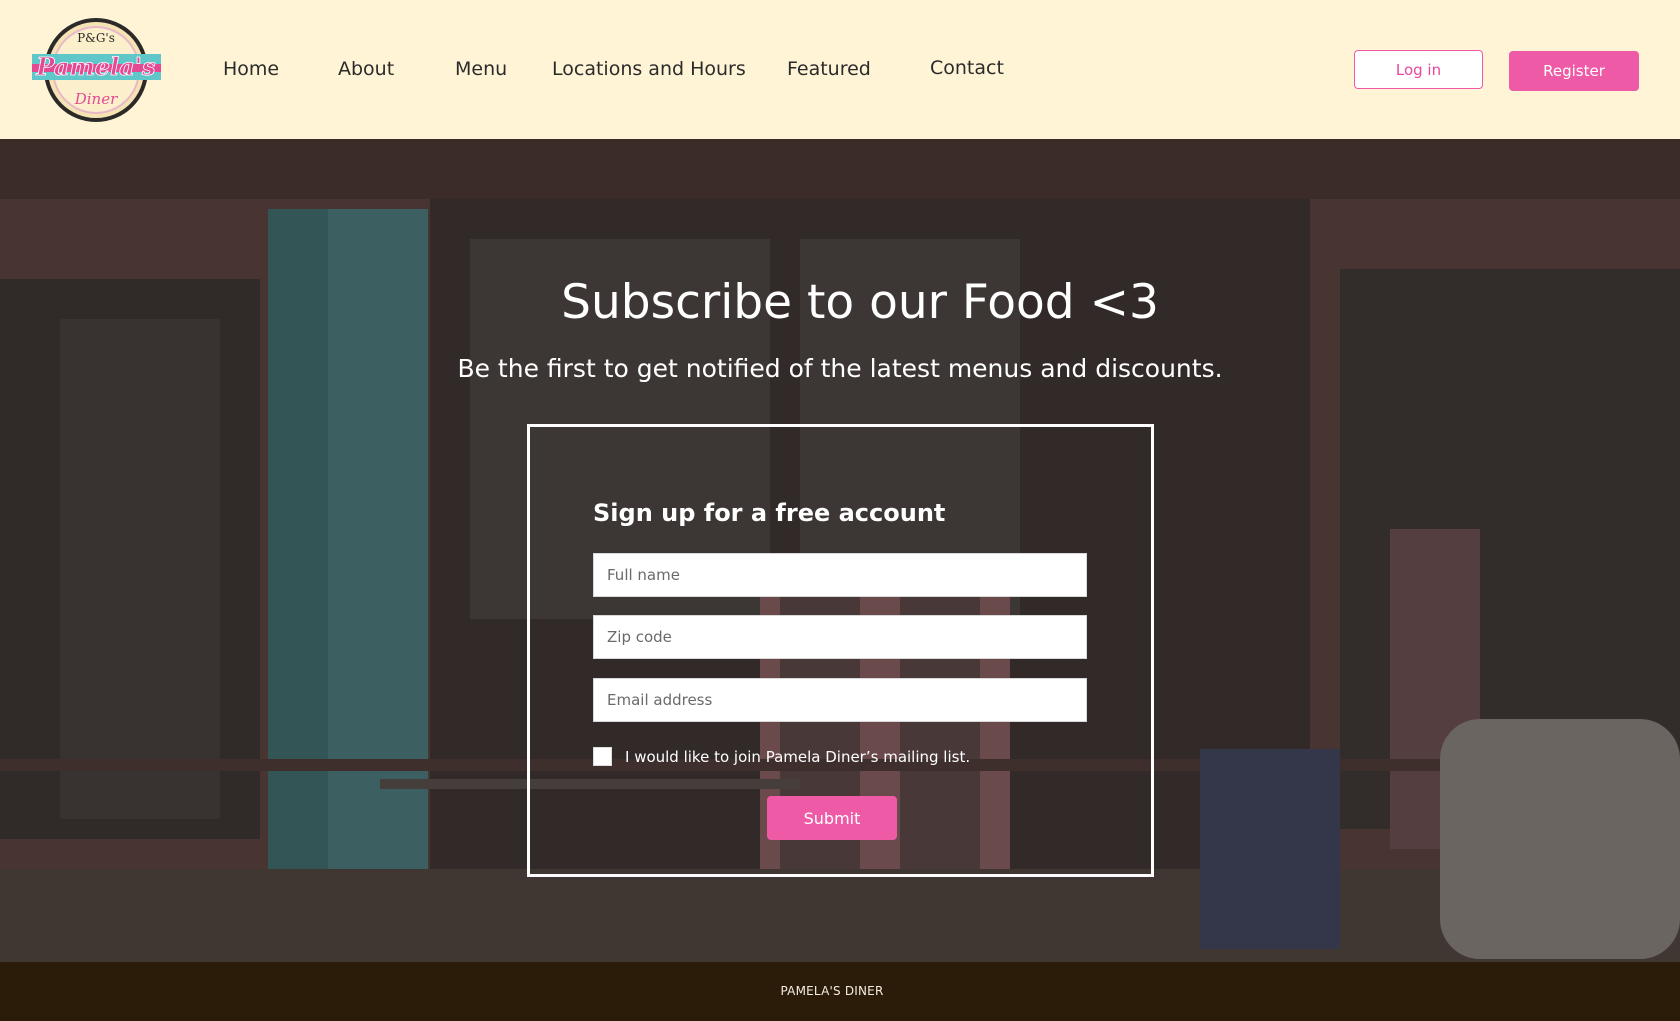 The image size is (1680, 1021). I want to click on svg-text: Pamela's, so click(95, 66).